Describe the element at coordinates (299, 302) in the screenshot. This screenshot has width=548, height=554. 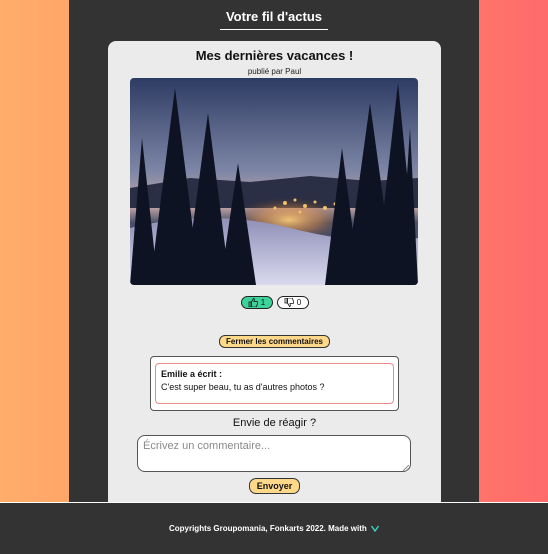
I see `dislike-count: 0` at that location.